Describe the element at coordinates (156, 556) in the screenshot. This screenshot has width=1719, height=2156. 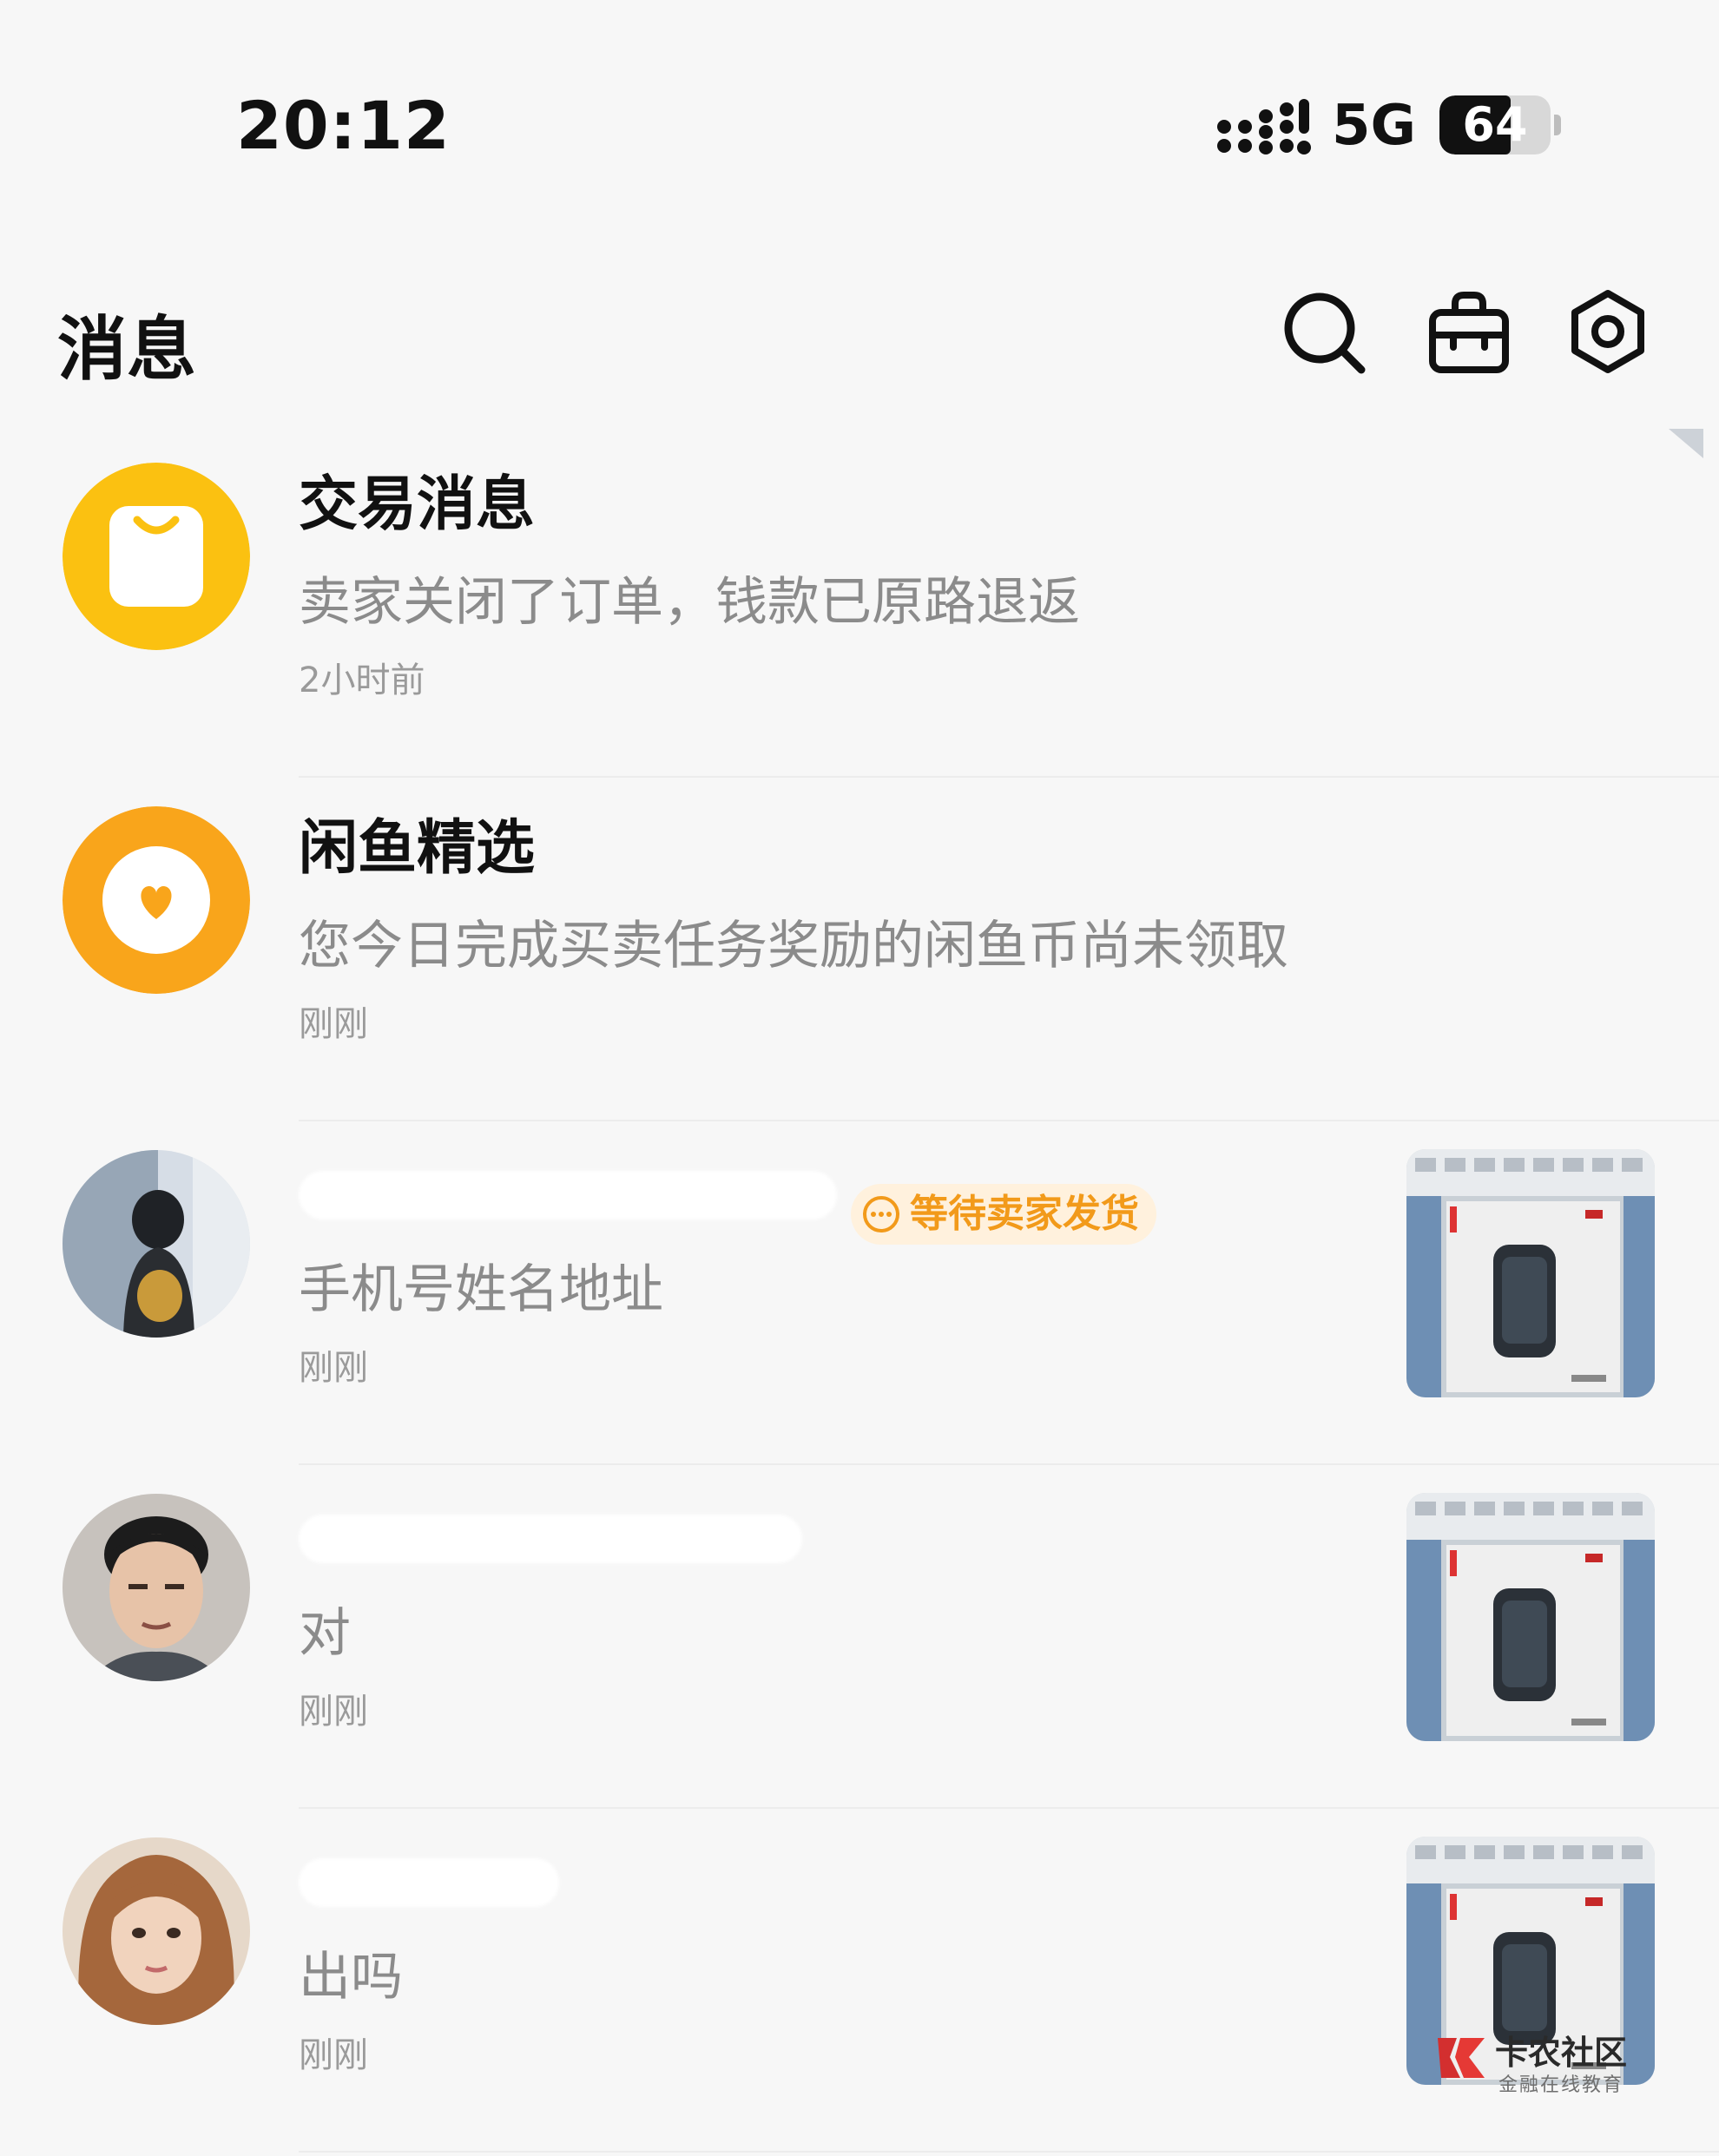
I see `trade-bag-avatar-icon` at that location.